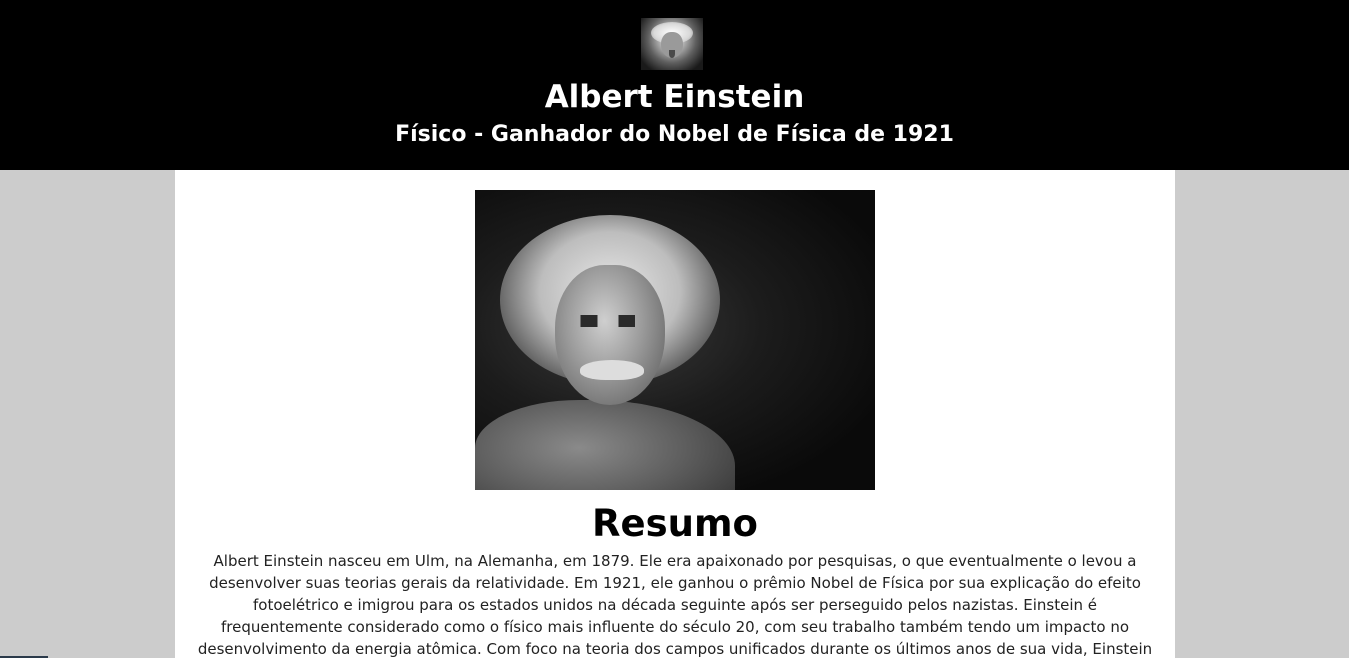 The width and height of the screenshot is (1349, 658). What do you see at coordinates (675, 523) in the screenshot?
I see `summary-heading: Resumo` at bounding box center [675, 523].